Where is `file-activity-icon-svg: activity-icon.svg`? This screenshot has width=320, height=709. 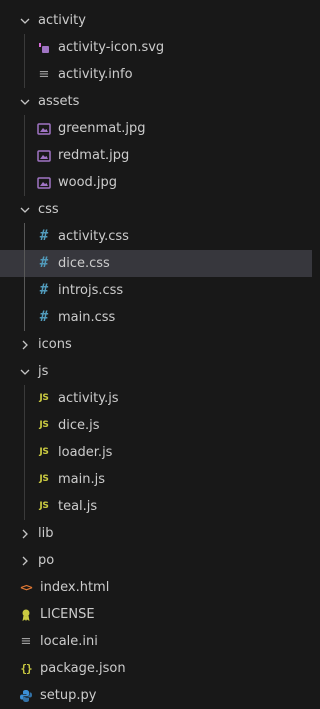 file-activity-icon-svg: activity-icon.svg is located at coordinates (156, 47).